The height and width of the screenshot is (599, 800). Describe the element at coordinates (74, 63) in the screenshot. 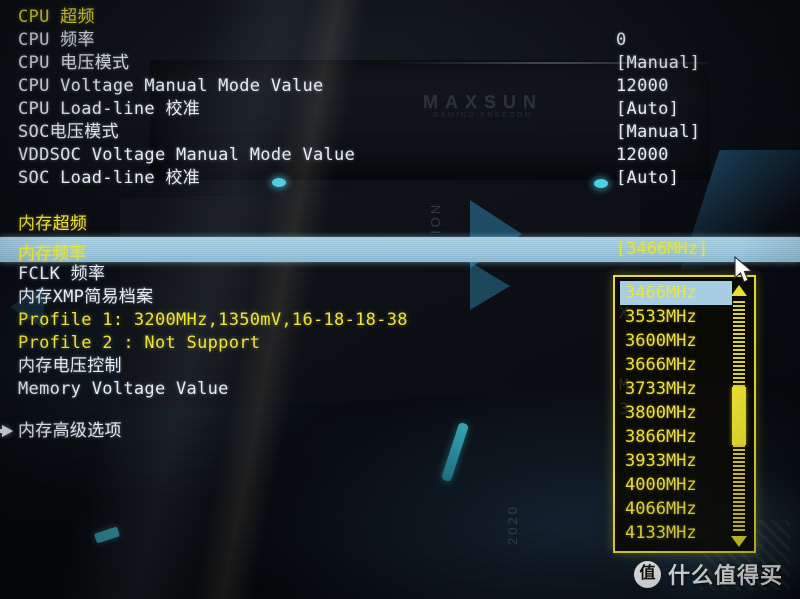

I see `menu-row-label: CPU 电压模式` at that location.